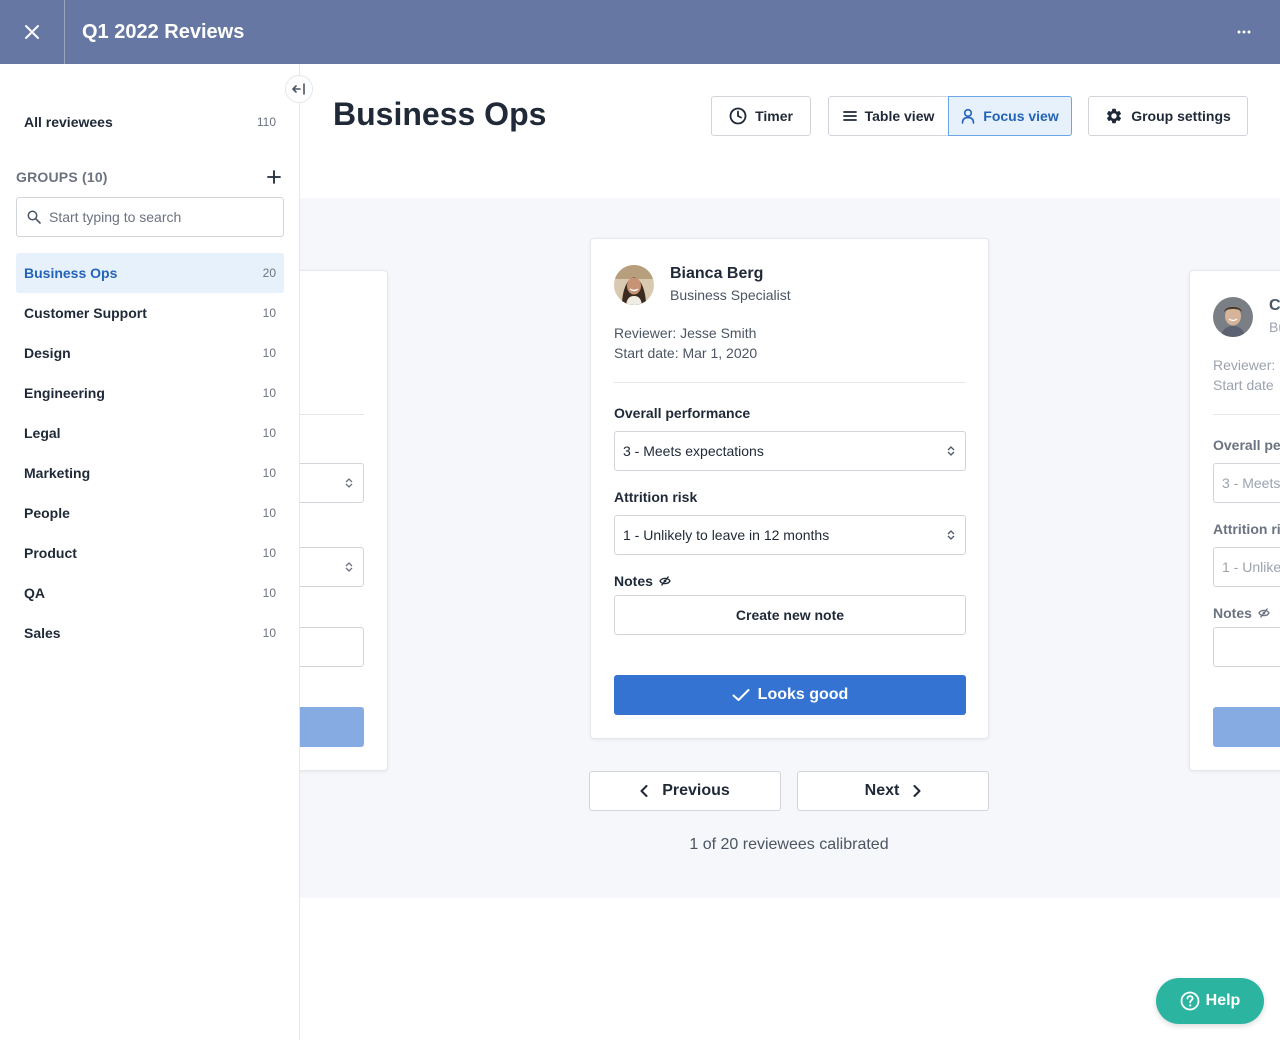 The height and width of the screenshot is (1040, 1280). I want to click on groups-header: GROUPS (10), so click(150, 177).